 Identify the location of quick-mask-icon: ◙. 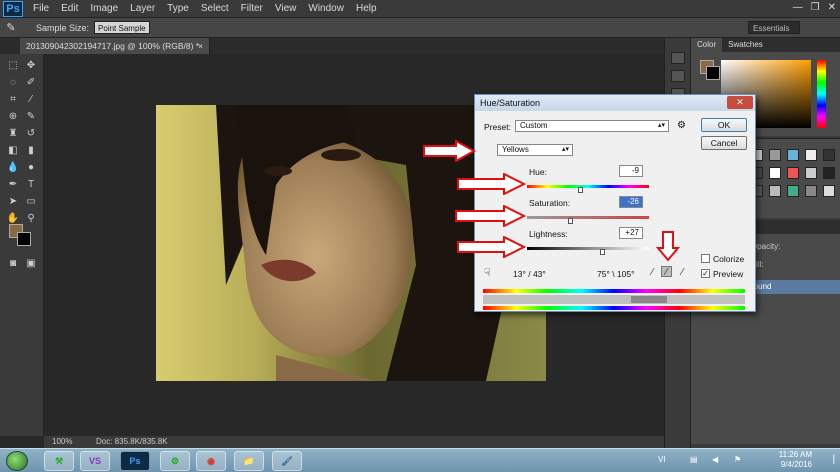
(13, 263).